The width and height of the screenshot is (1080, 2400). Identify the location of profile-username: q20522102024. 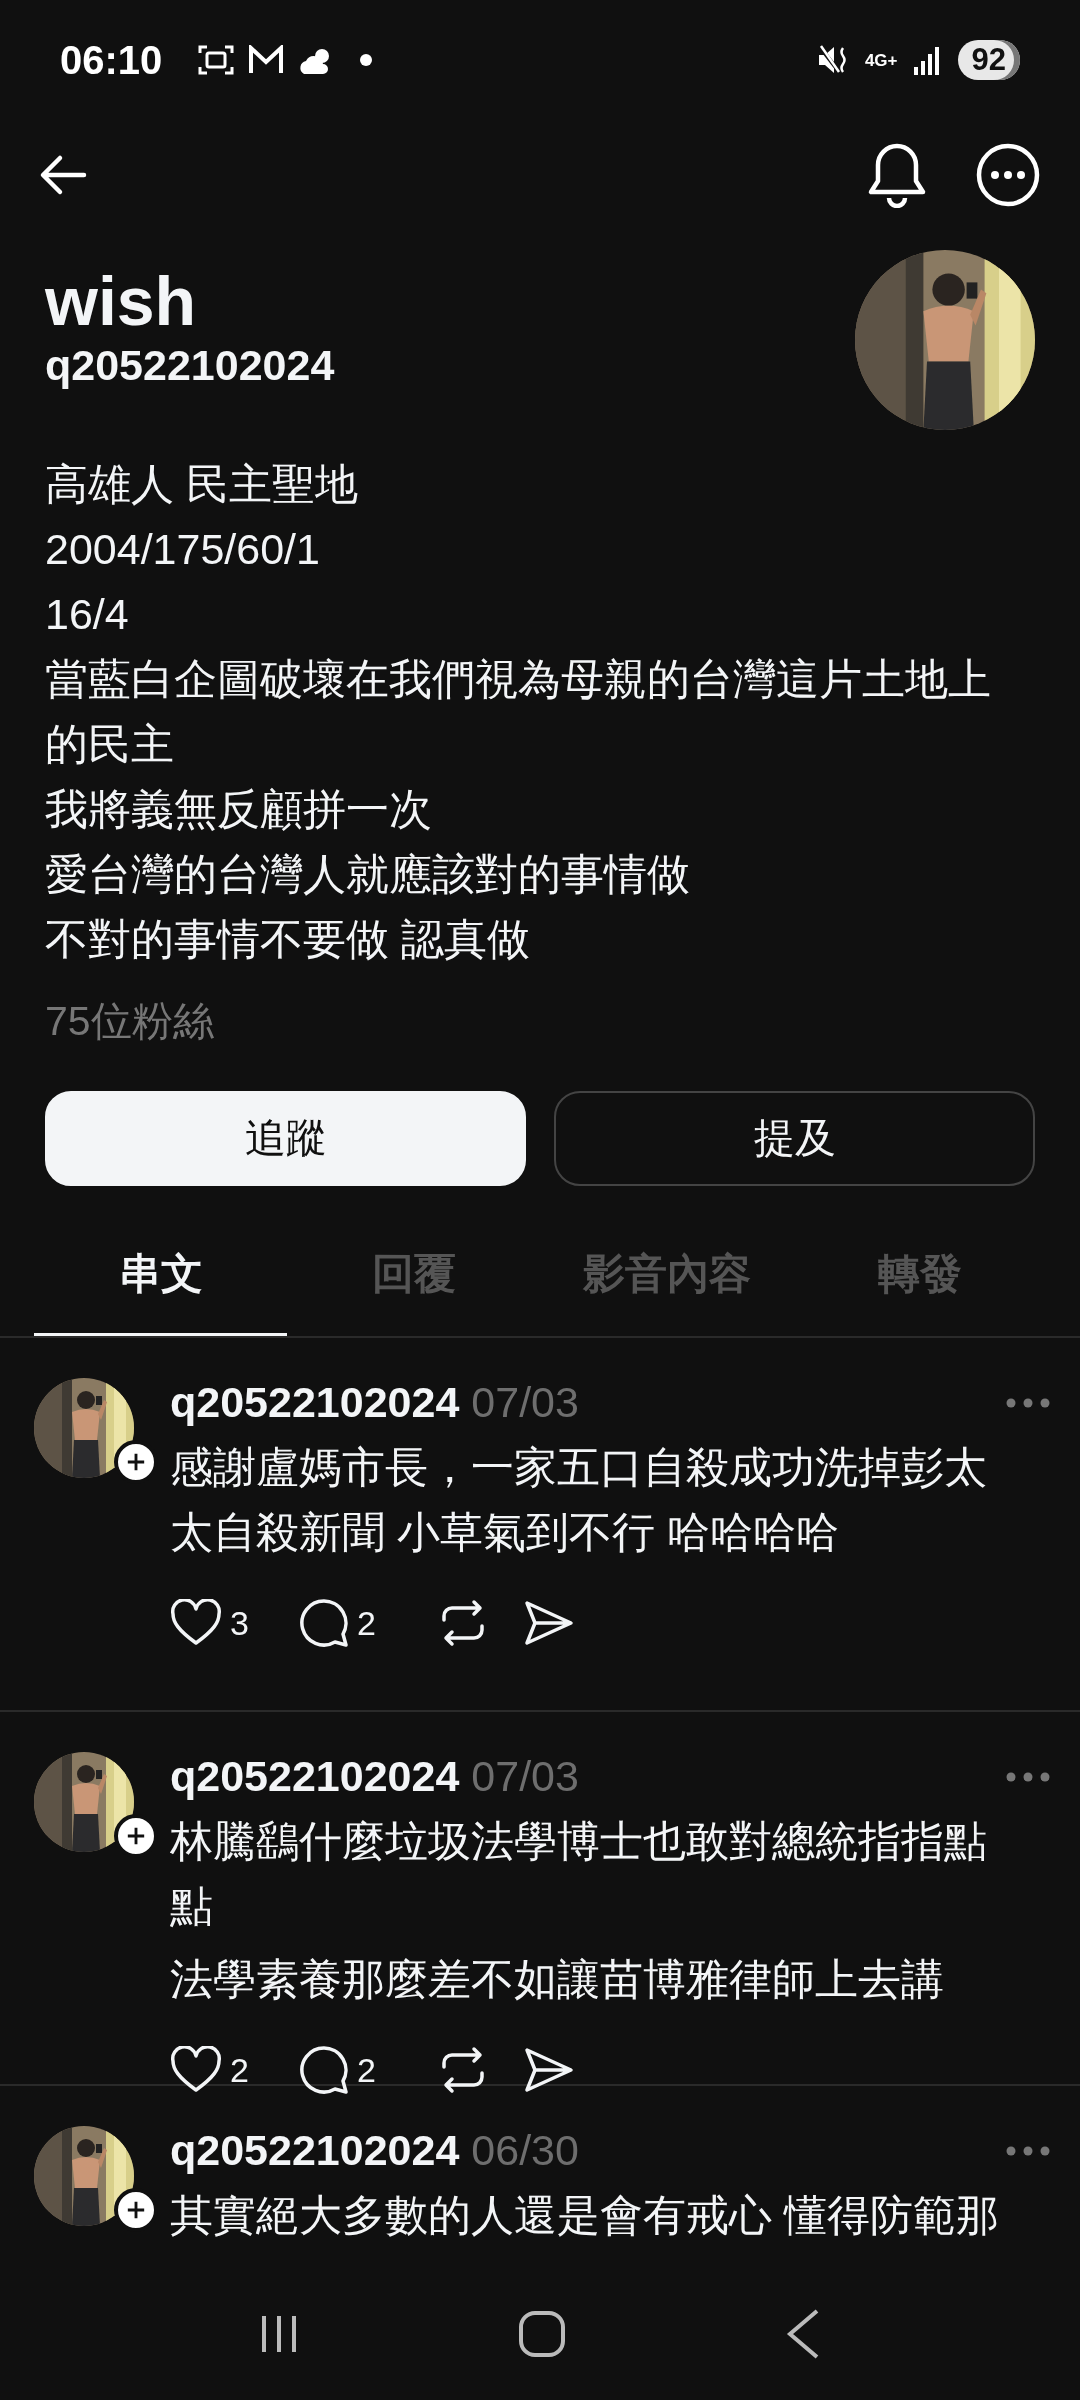
(190, 365).